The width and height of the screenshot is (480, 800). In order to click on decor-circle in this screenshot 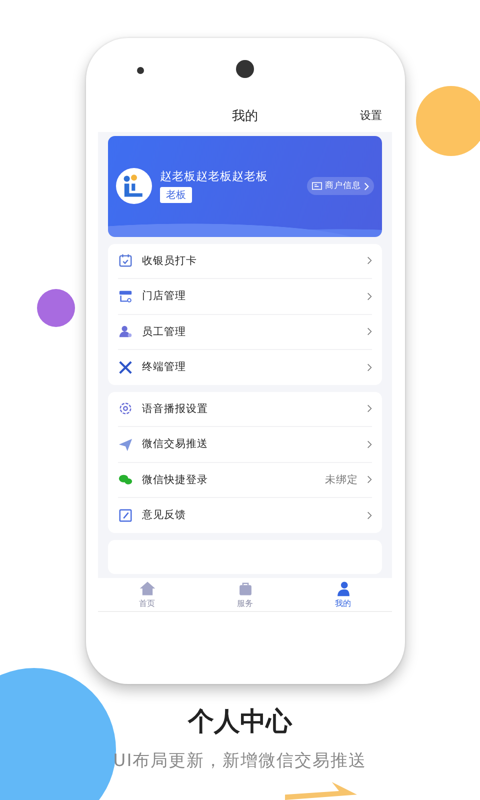, I will do `click(56, 308)`.